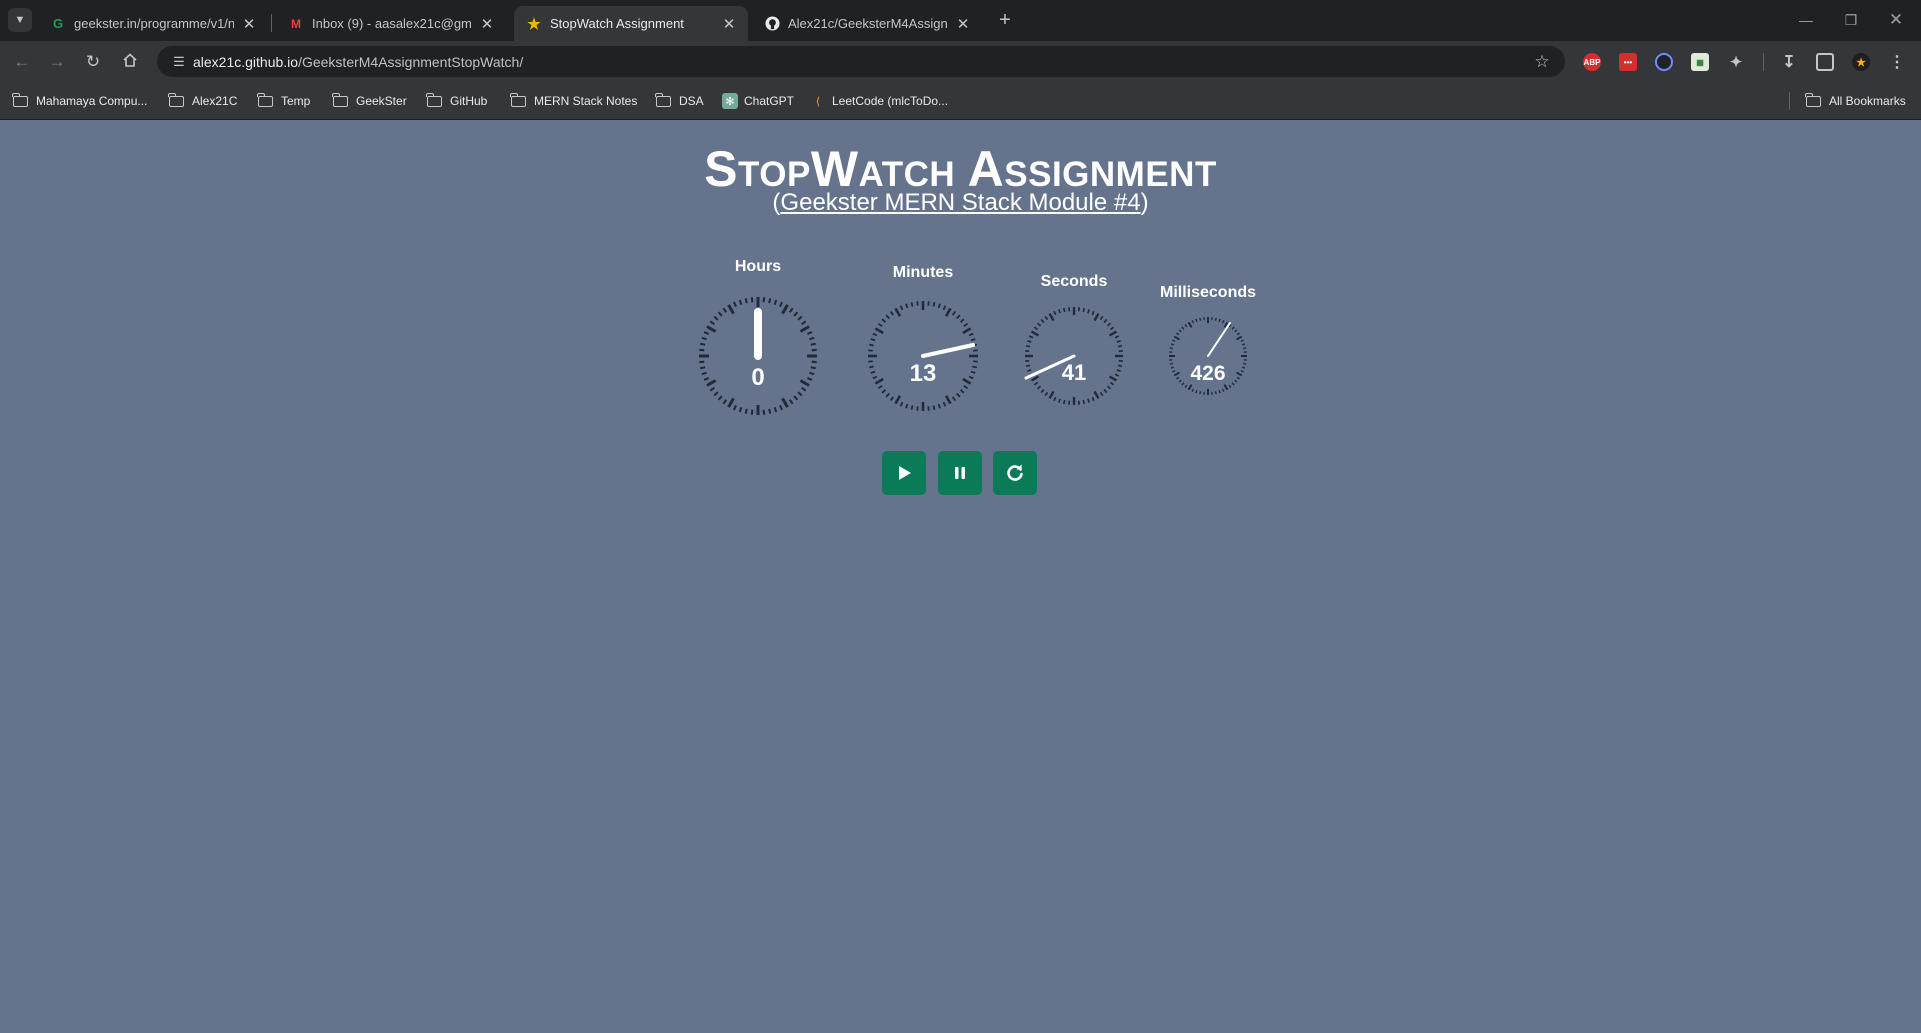 This screenshot has height=1033, width=1921. I want to click on download-icon: ↧, so click(1789, 62).